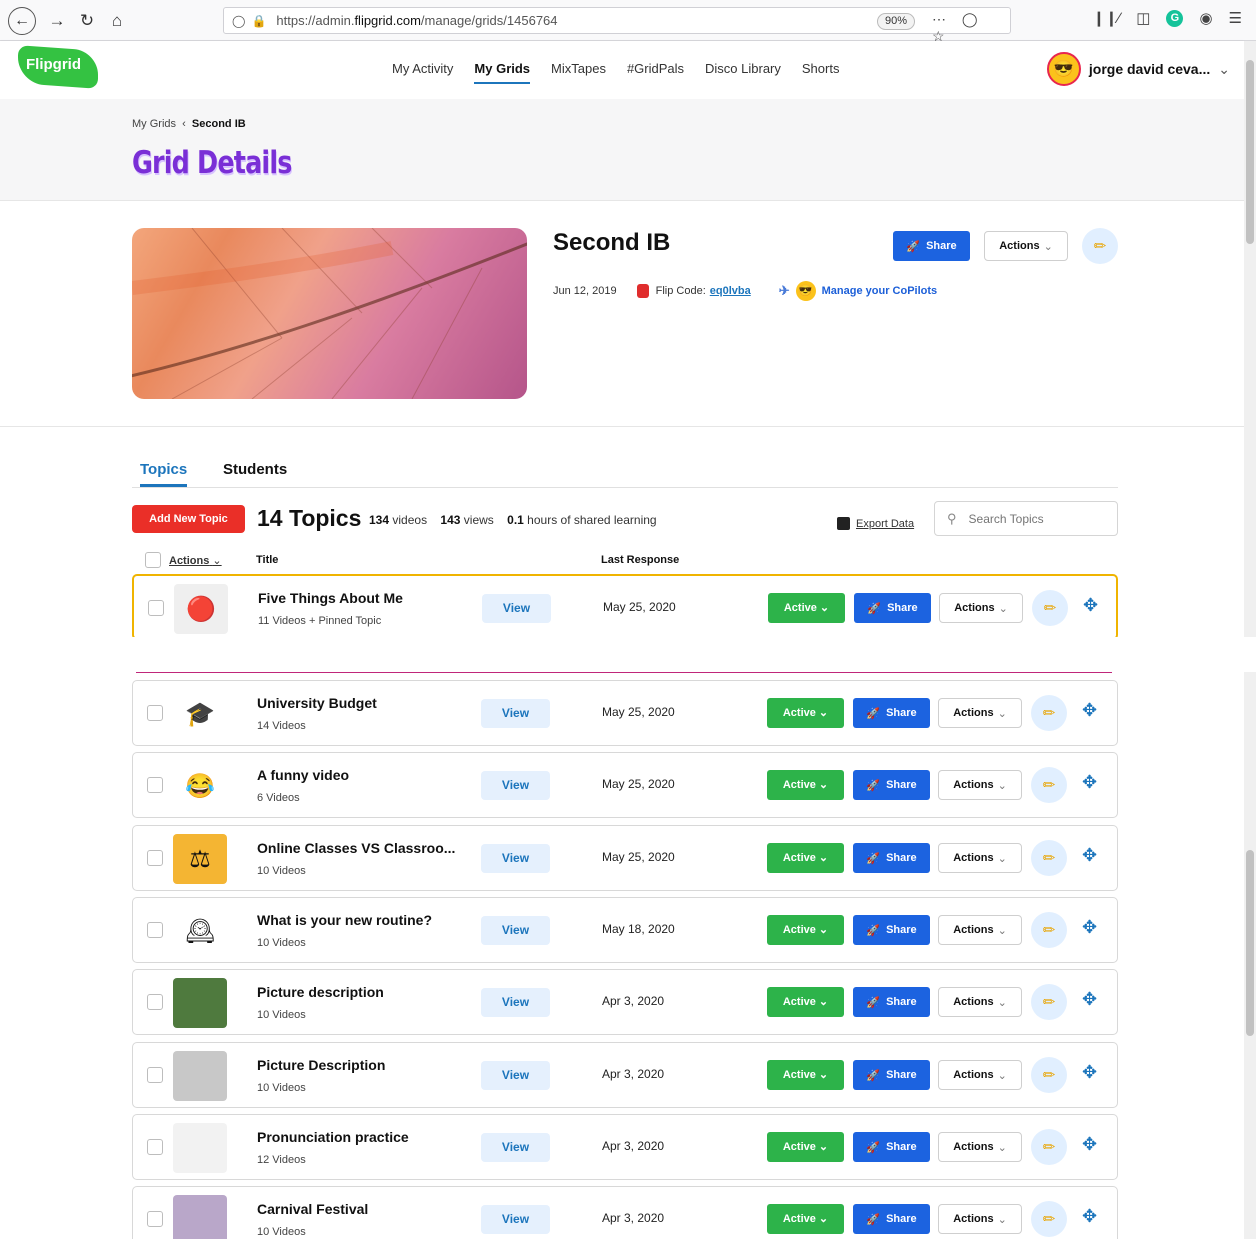 The image size is (1256, 1239). What do you see at coordinates (57, 21) in the screenshot?
I see `forward-icon: →` at bounding box center [57, 21].